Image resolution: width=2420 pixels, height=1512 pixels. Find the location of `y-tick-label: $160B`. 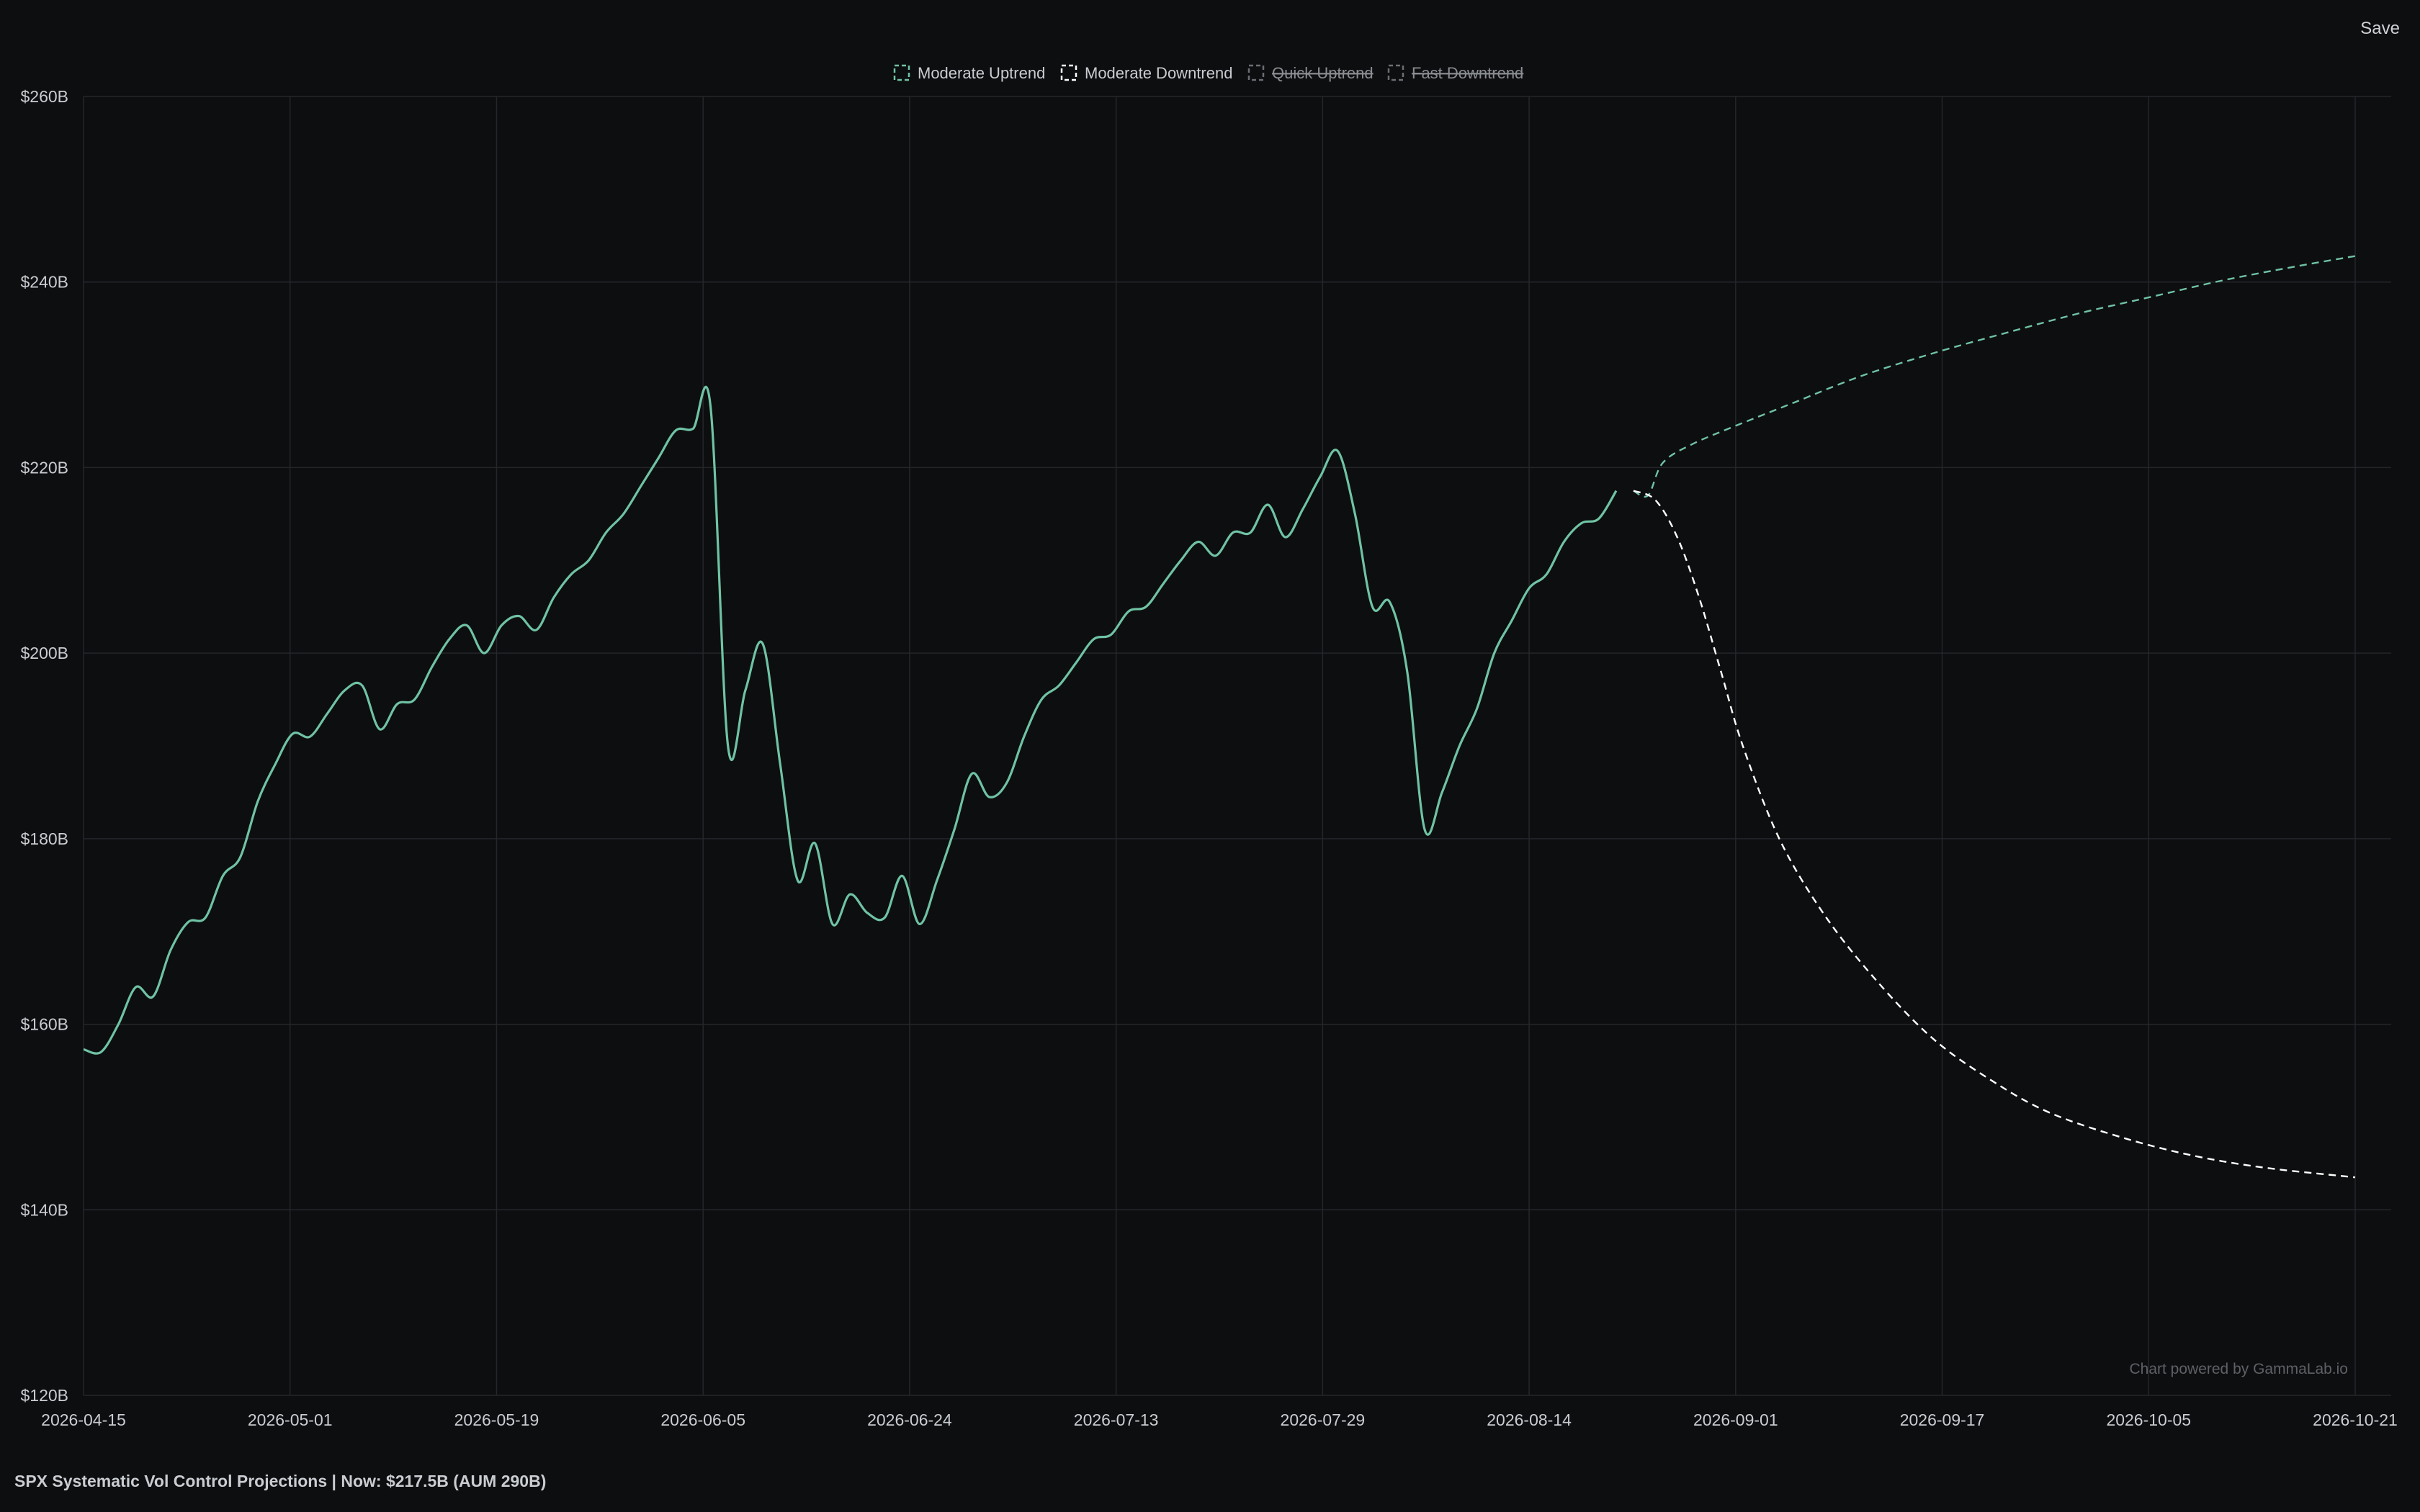

y-tick-label: $160B is located at coordinates (44, 1024).